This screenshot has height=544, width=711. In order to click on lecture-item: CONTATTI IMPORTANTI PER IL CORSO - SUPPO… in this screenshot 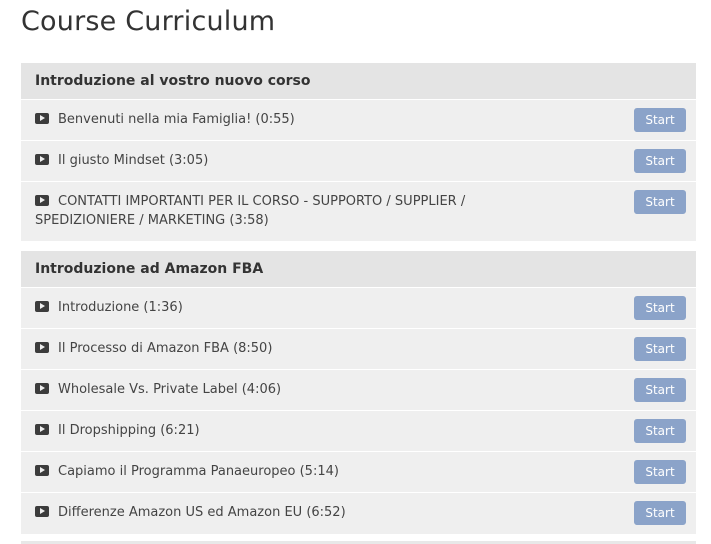, I will do `click(358, 211)`.